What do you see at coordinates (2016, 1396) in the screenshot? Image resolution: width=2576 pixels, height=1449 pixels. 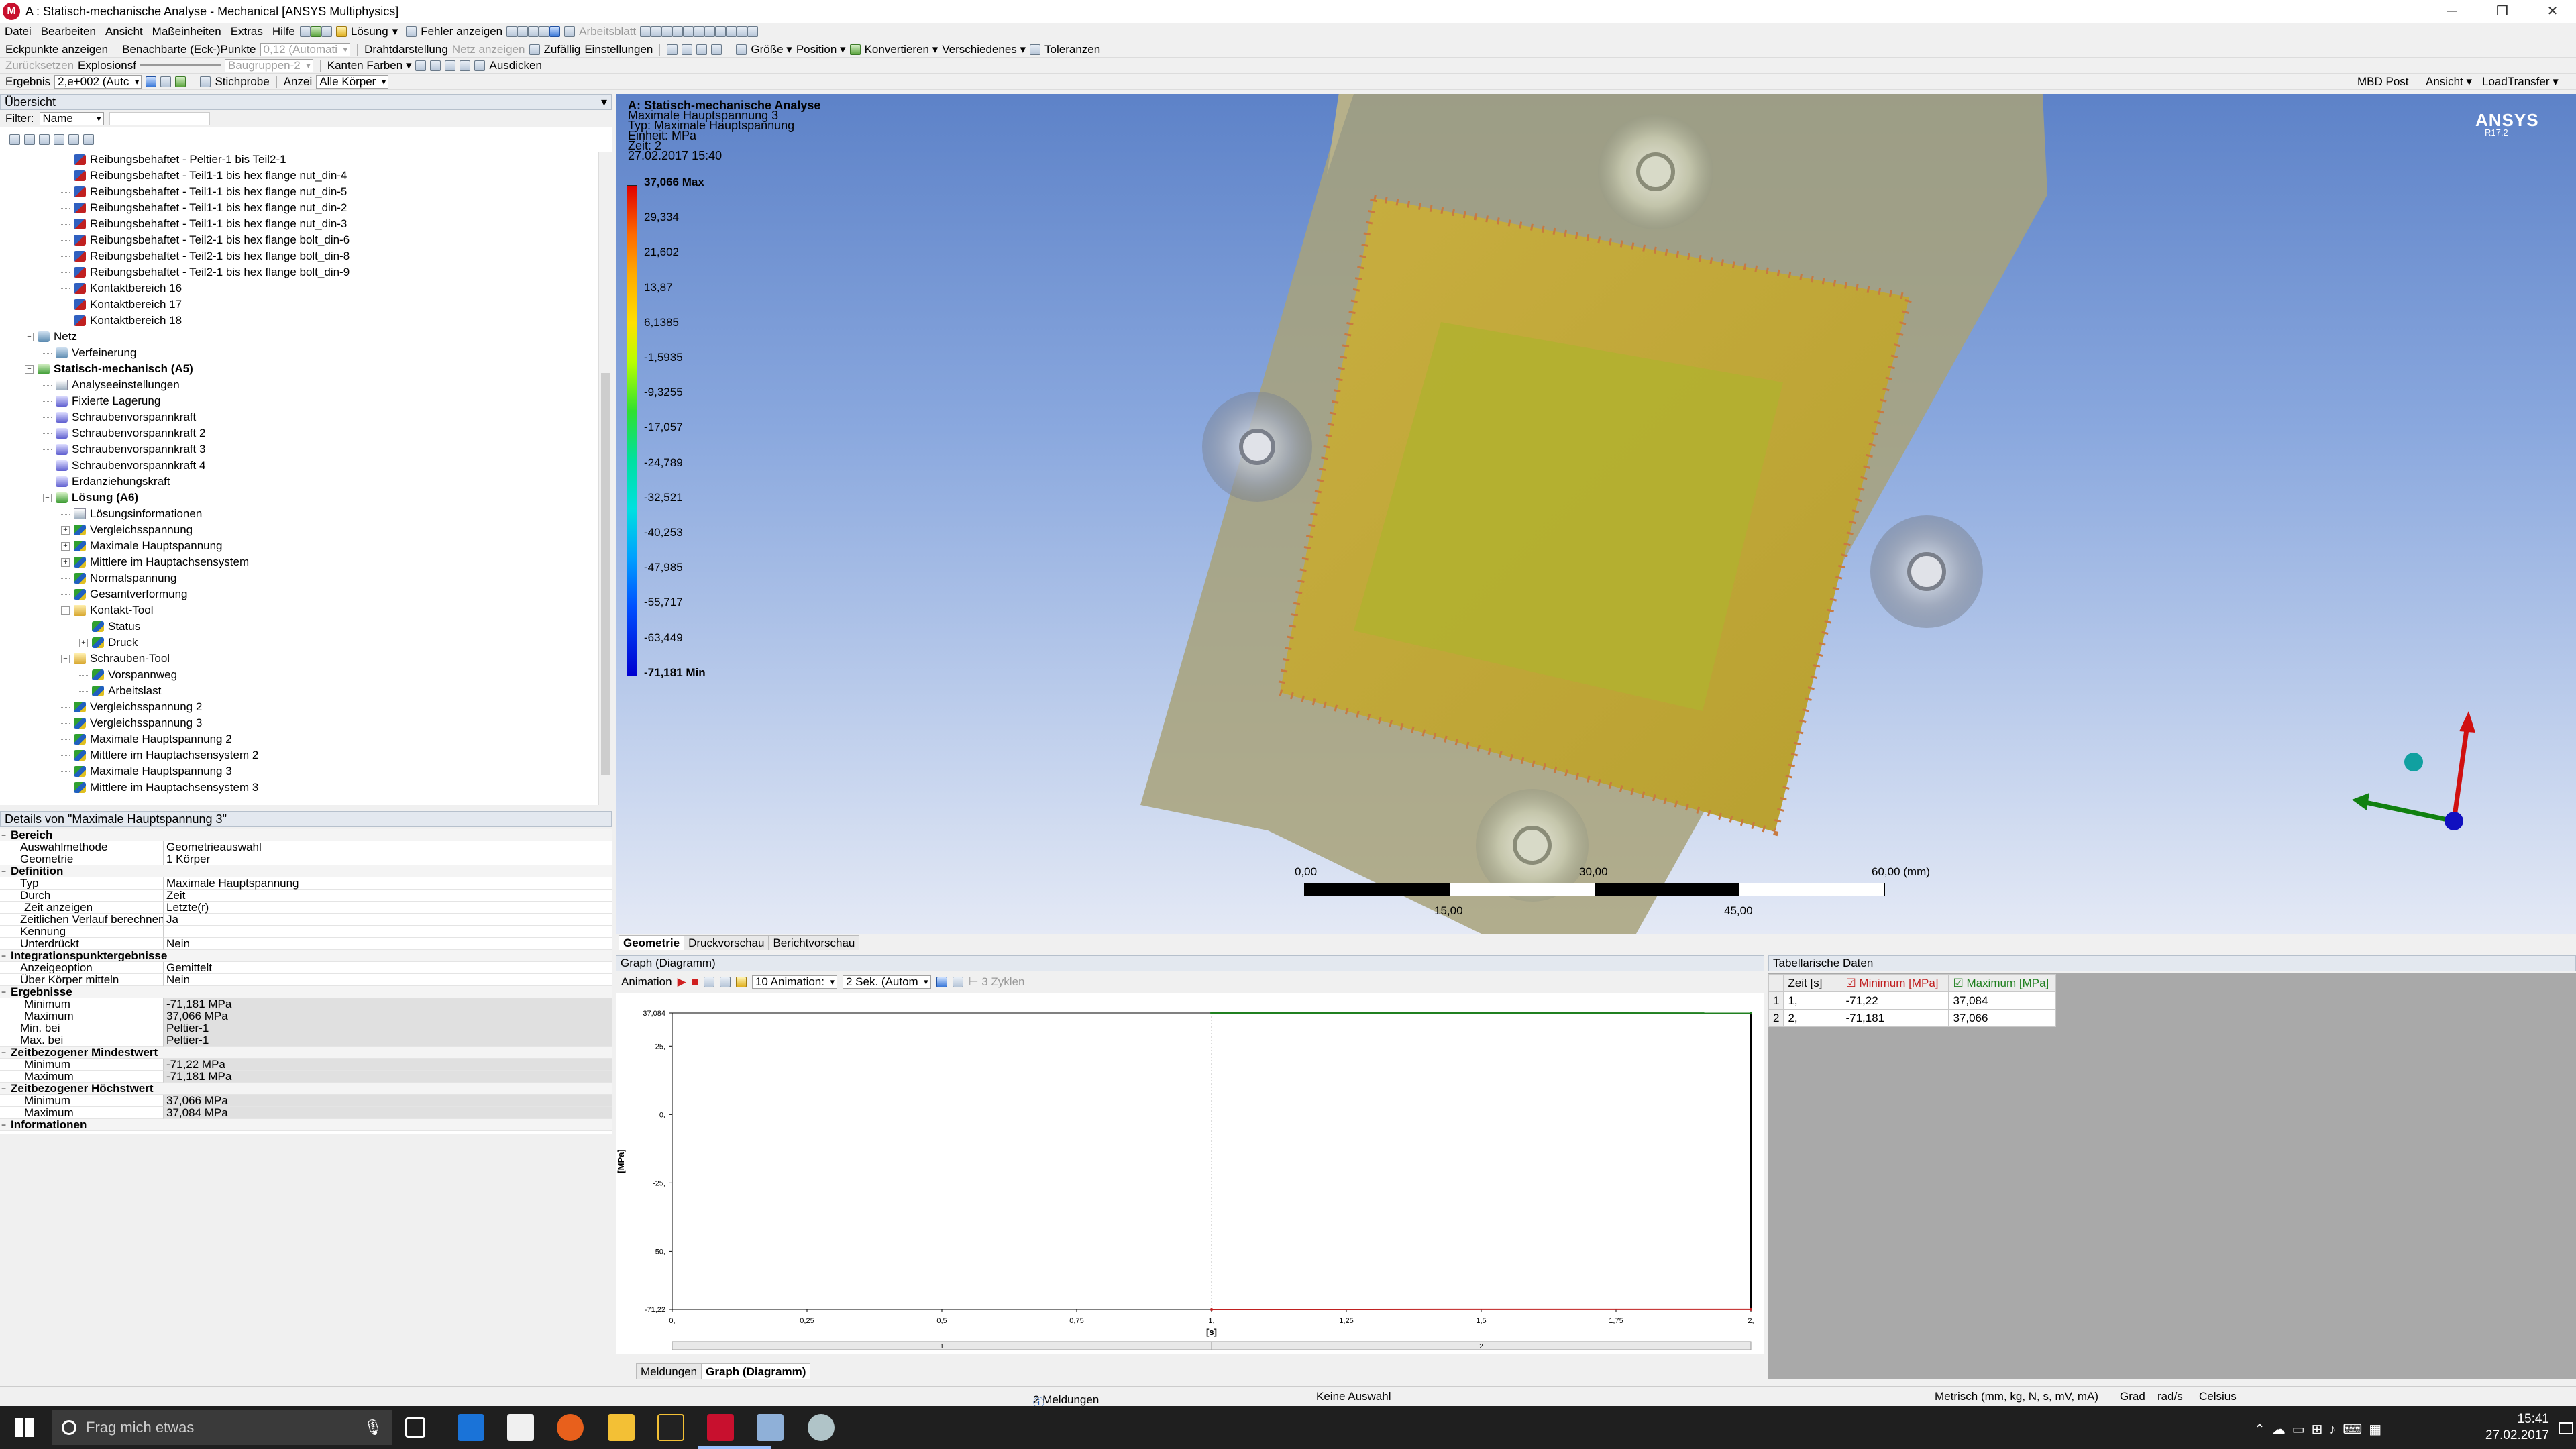 I see `units-status: Metrisch (mm, kg, N, s, mV, mA)` at bounding box center [2016, 1396].